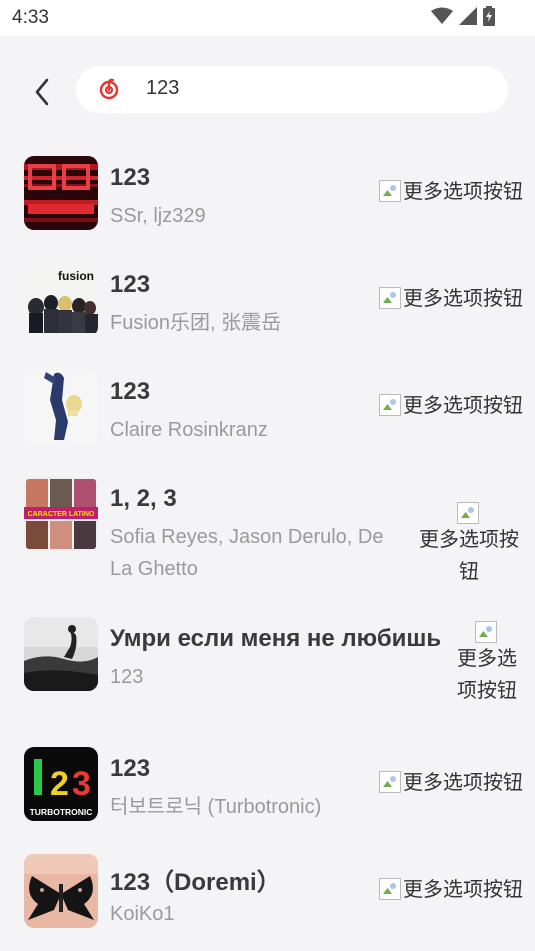 This screenshot has width=535, height=951. I want to click on album-cover-art-turbotronic: 2 3 TURBOTRONIC, so click(61, 784).